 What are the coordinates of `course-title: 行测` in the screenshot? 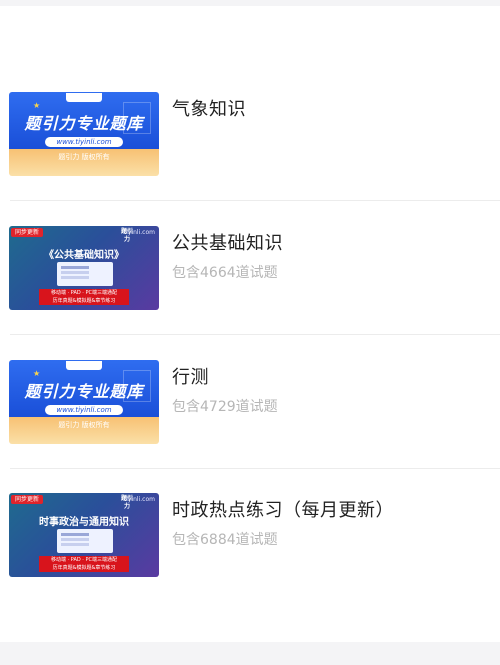 It's located at (190, 377).